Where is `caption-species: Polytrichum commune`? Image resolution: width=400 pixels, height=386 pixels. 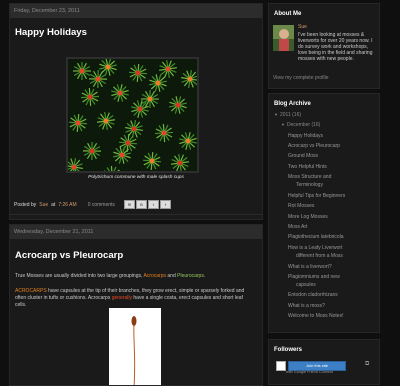 caption-species: Polytrichum commune is located at coordinates (111, 177).